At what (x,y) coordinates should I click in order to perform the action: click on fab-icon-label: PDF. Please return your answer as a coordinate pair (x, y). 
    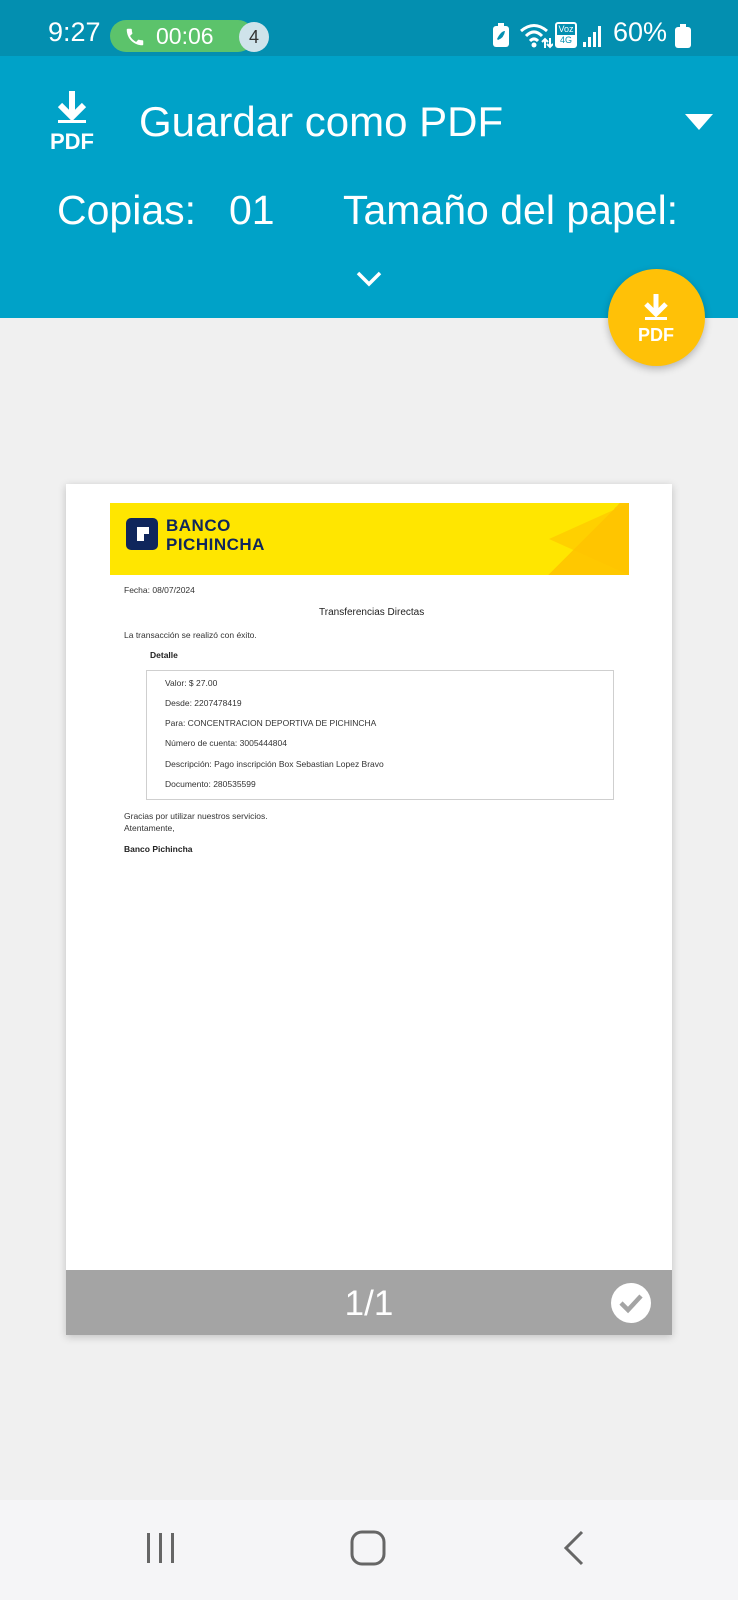
    Looking at the image, I should click on (656, 335).